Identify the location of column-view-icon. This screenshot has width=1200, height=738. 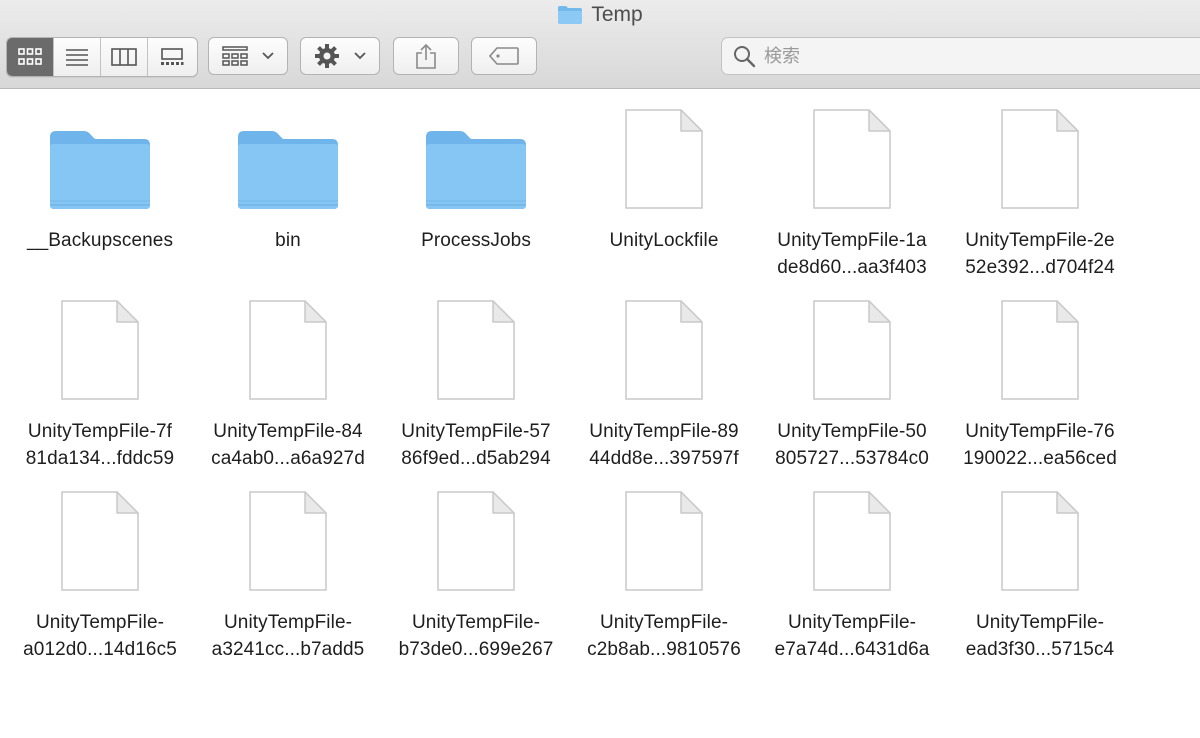
(124, 57).